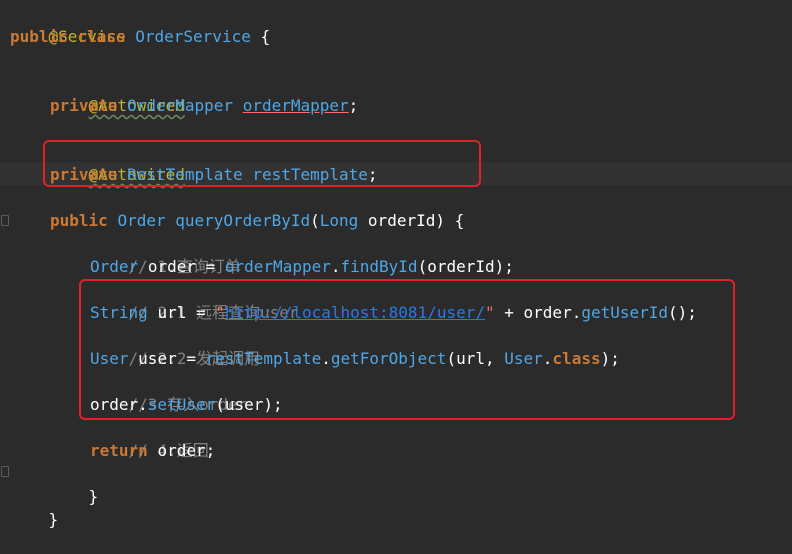 The width and height of the screenshot is (792, 554). I want to click on brace: {, so click(265, 36).